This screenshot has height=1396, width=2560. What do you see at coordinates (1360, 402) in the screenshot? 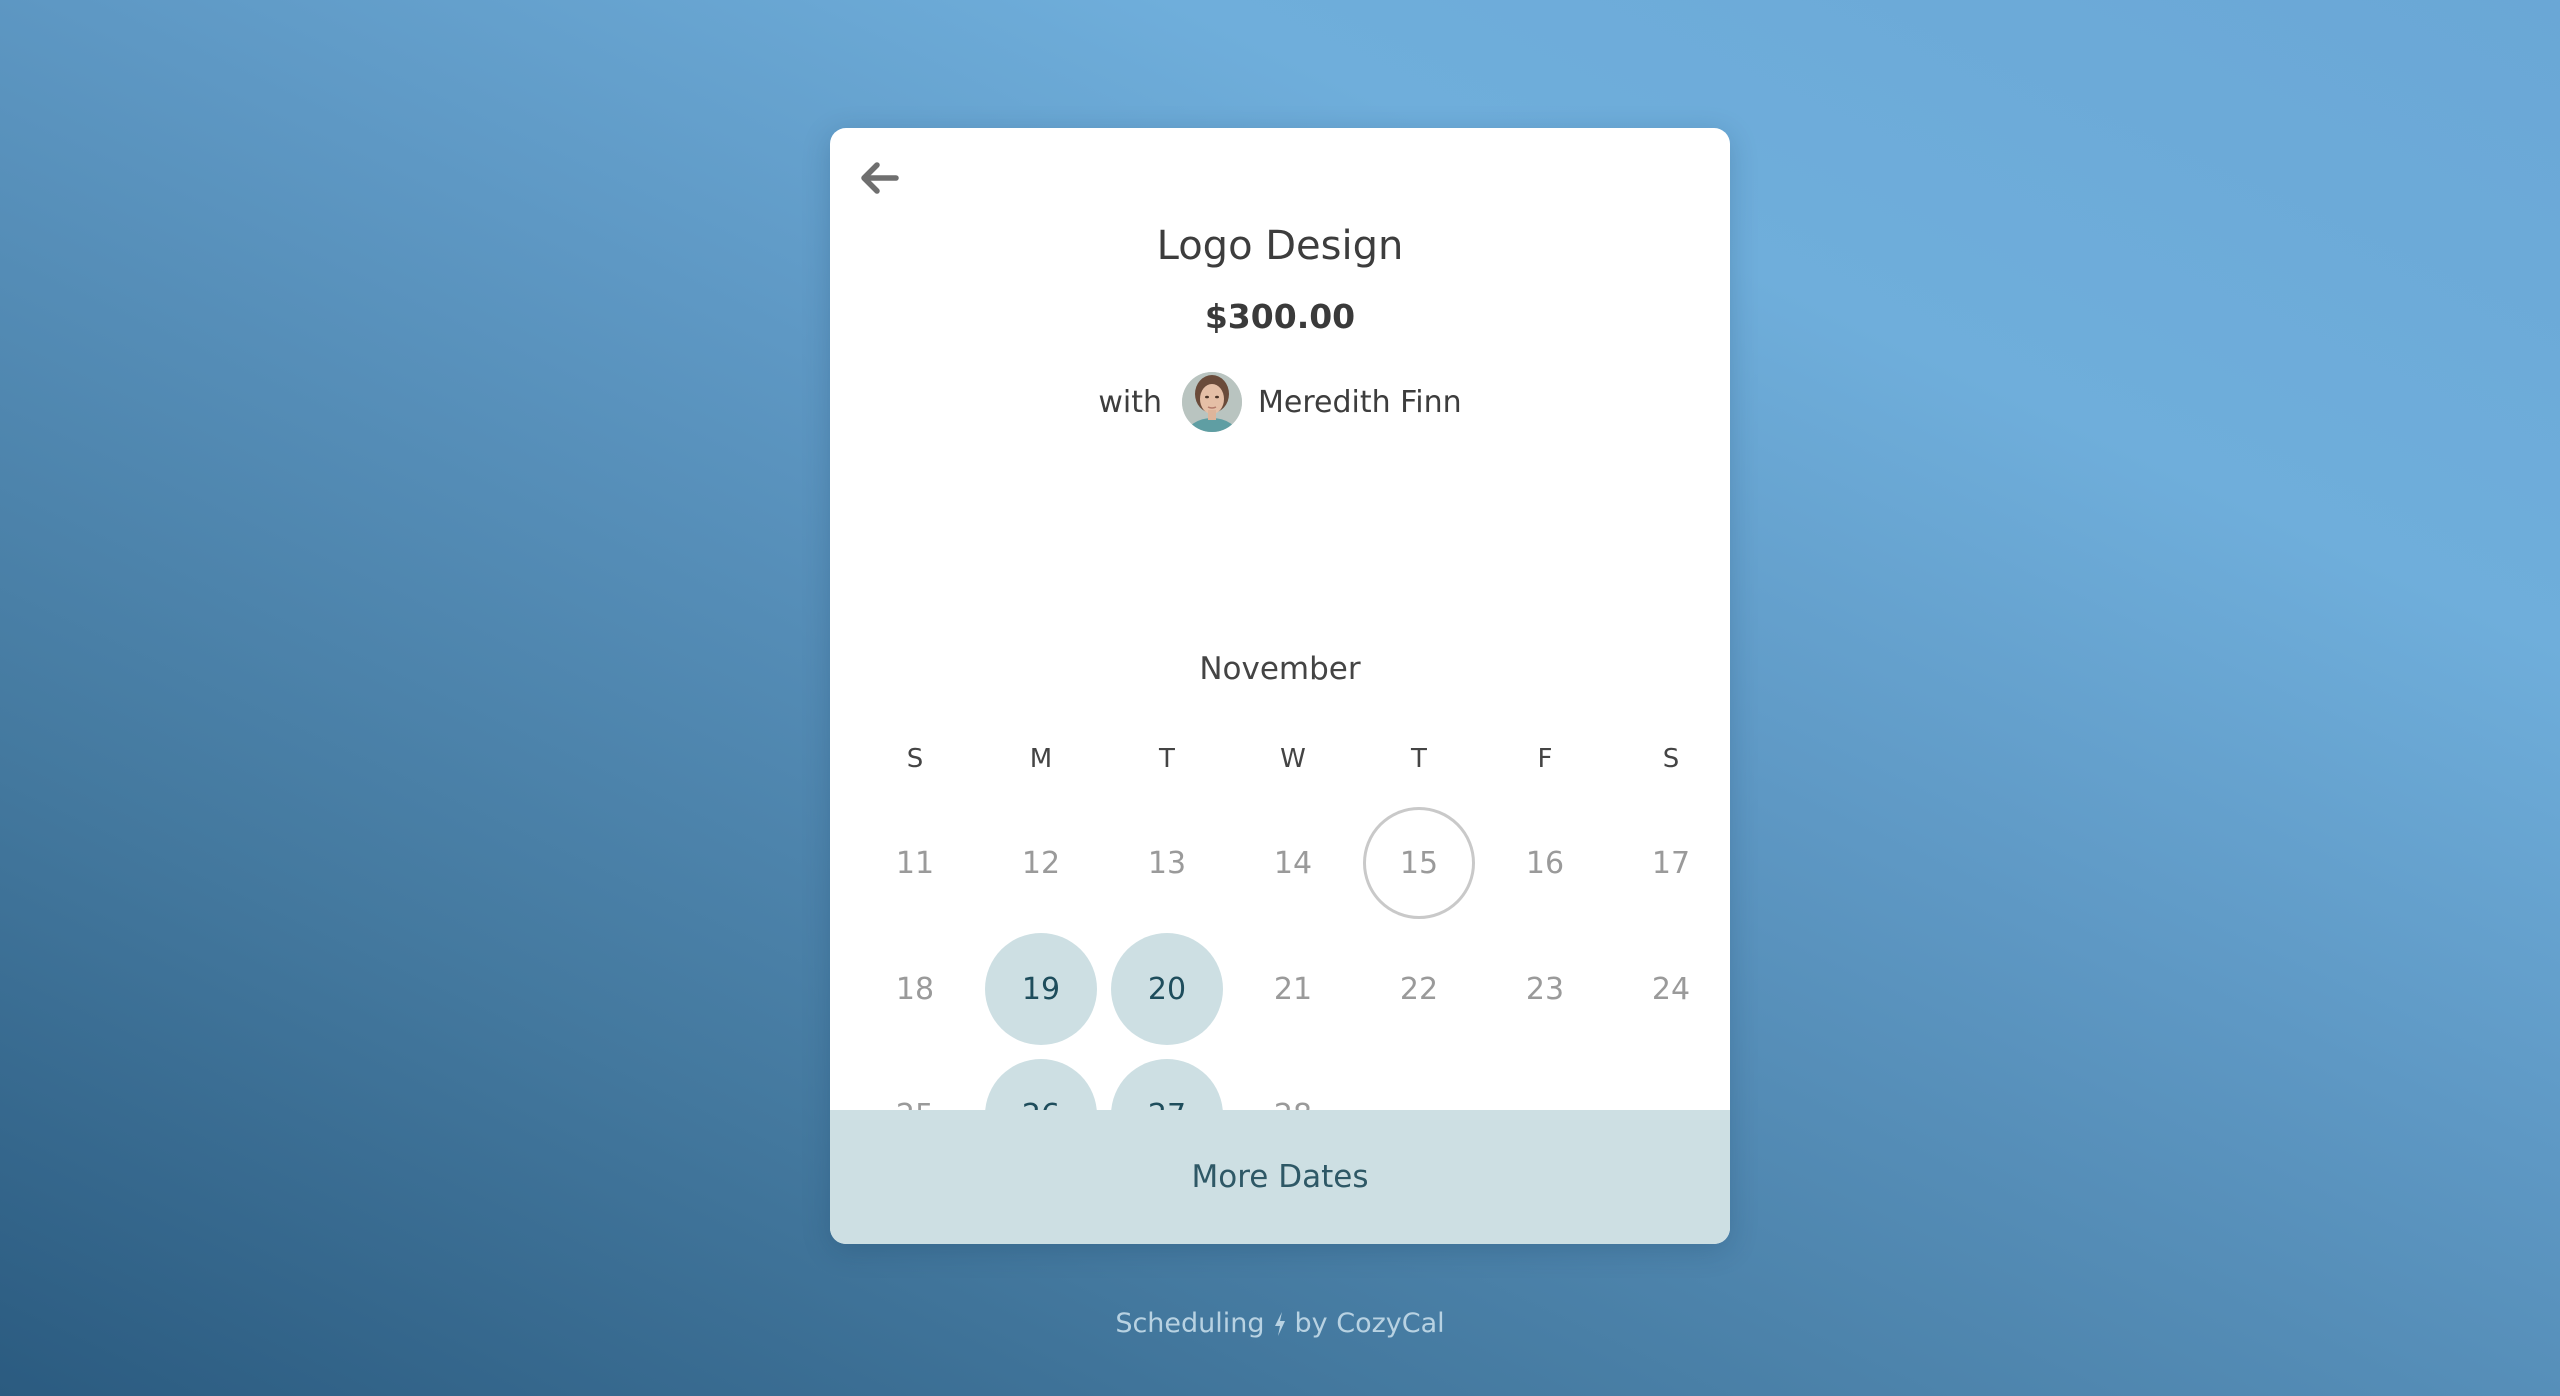
I see `host-name: Meredith Finn` at bounding box center [1360, 402].